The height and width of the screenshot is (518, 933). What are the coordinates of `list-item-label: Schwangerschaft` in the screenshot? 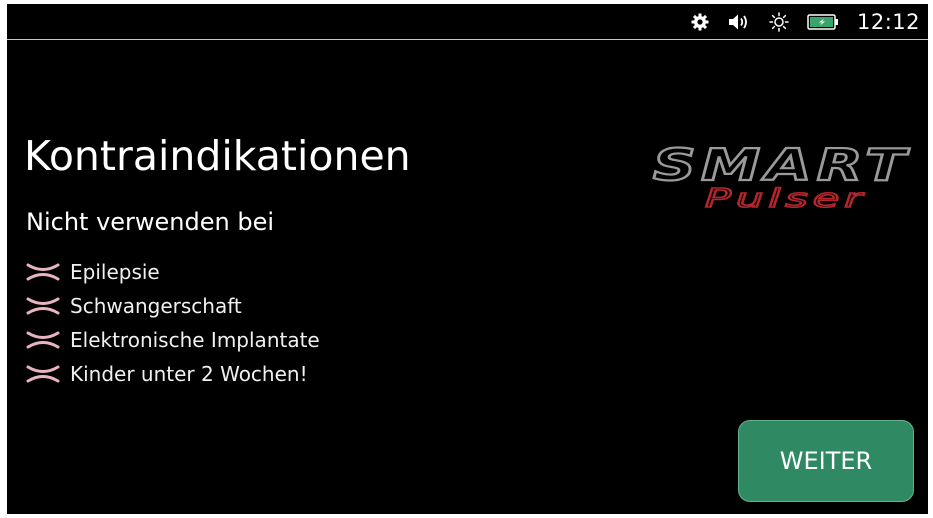 It's located at (156, 306).